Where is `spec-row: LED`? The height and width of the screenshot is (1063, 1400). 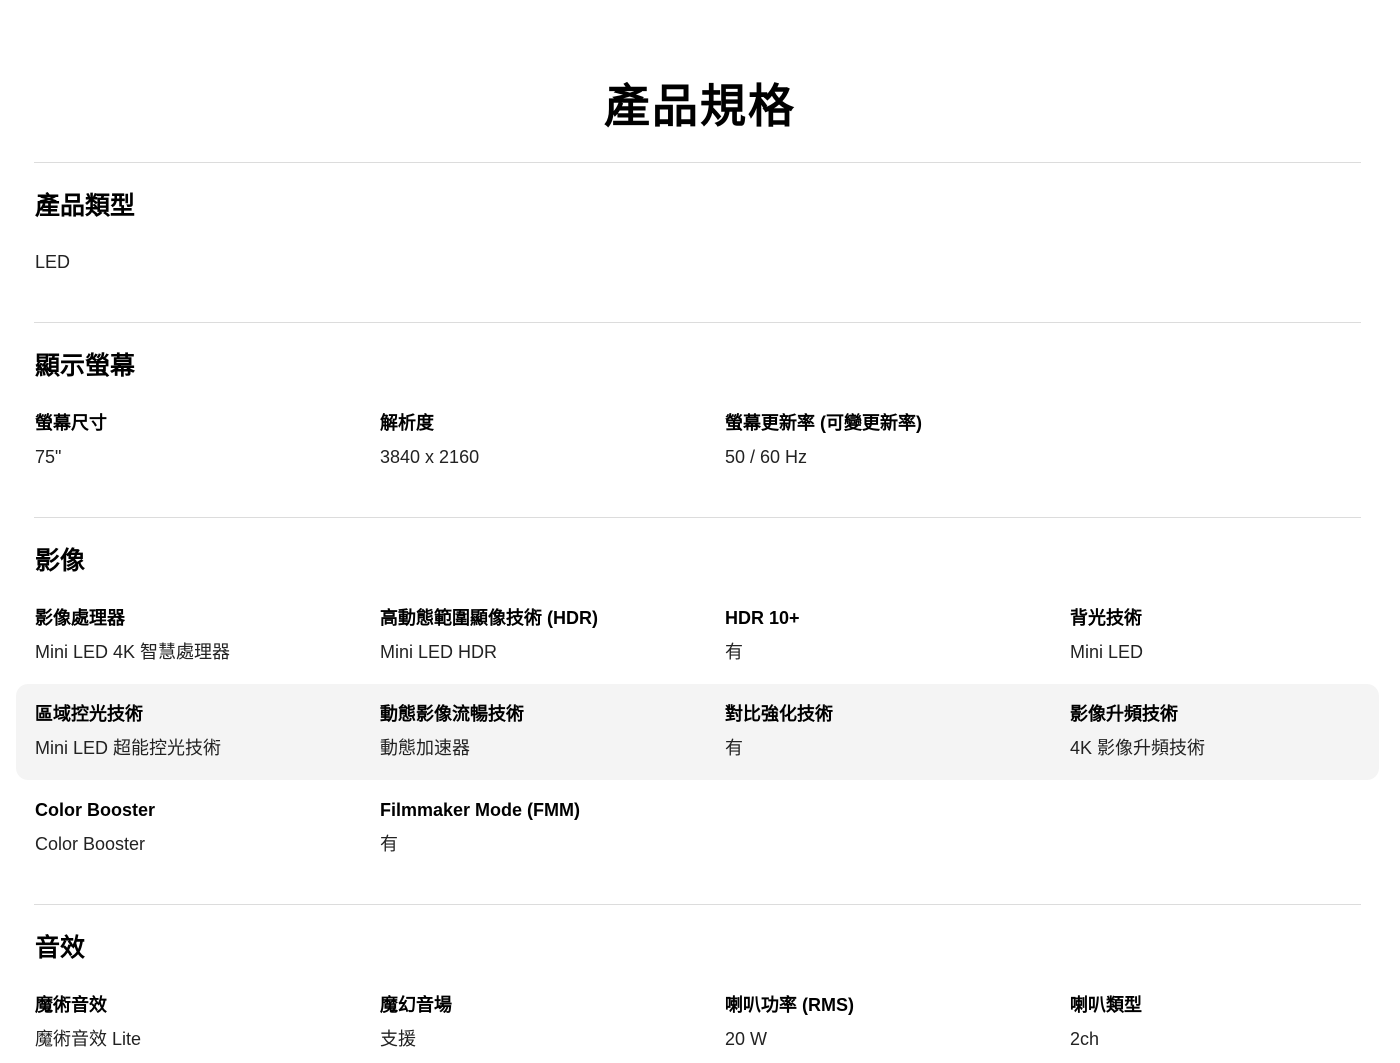
spec-row: LED is located at coordinates (697, 298).